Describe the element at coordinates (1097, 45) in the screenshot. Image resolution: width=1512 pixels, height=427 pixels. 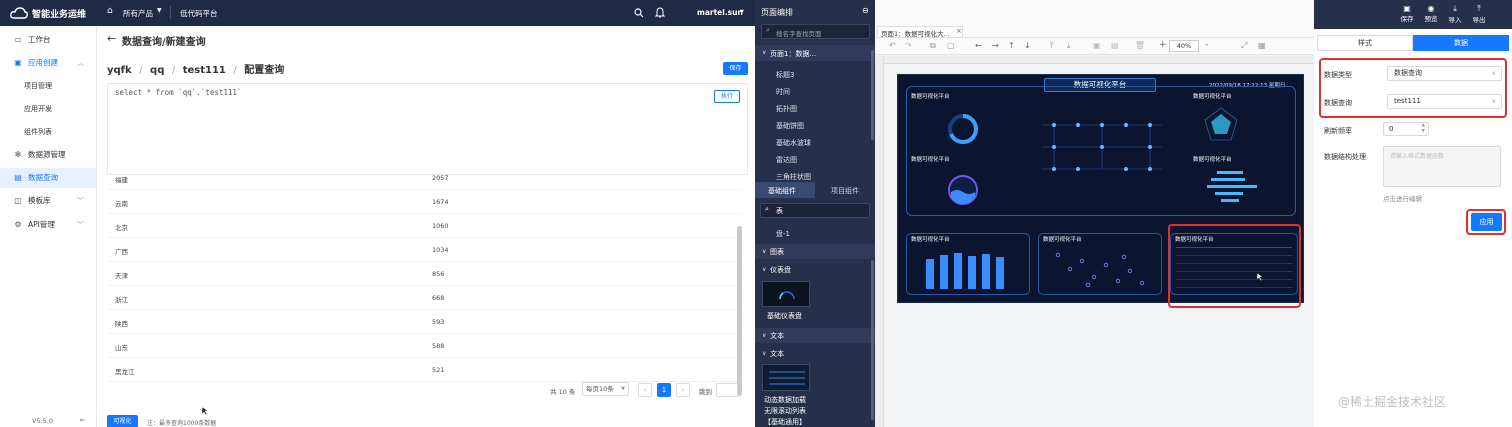
I see `group-icon: ▣` at that location.